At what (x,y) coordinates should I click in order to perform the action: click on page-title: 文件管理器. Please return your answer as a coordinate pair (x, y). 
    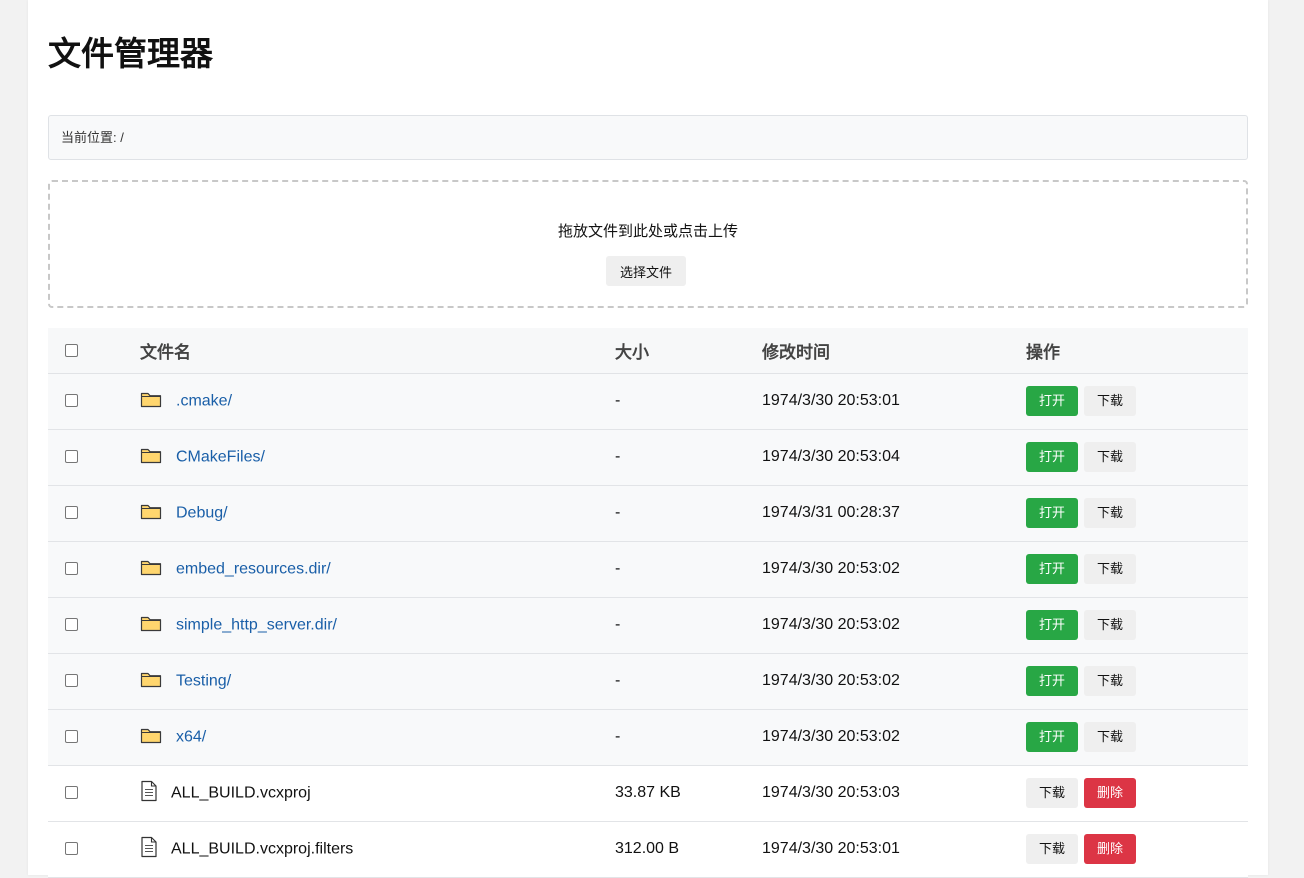
    Looking at the image, I should click on (130, 53).